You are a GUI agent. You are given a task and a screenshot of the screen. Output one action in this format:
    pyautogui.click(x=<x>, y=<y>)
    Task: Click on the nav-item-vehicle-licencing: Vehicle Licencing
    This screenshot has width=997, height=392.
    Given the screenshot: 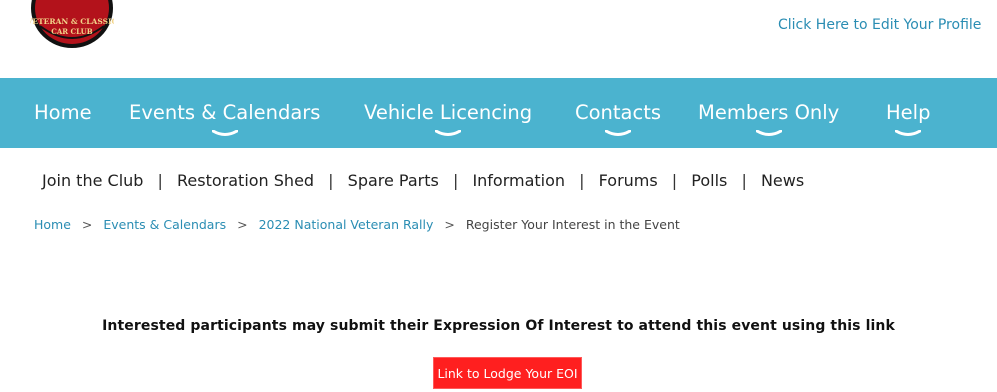 What is the action you would take?
    pyautogui.click(x=448, y=118)
    